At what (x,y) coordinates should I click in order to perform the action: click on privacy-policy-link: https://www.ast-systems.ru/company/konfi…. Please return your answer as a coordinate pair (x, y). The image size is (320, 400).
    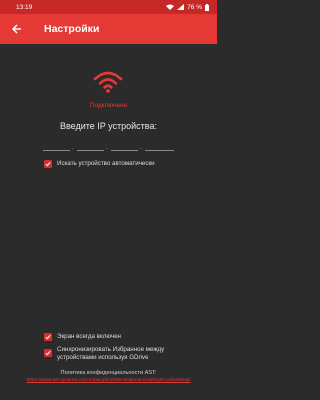
    Looking at the image, I should click on (108, 381).